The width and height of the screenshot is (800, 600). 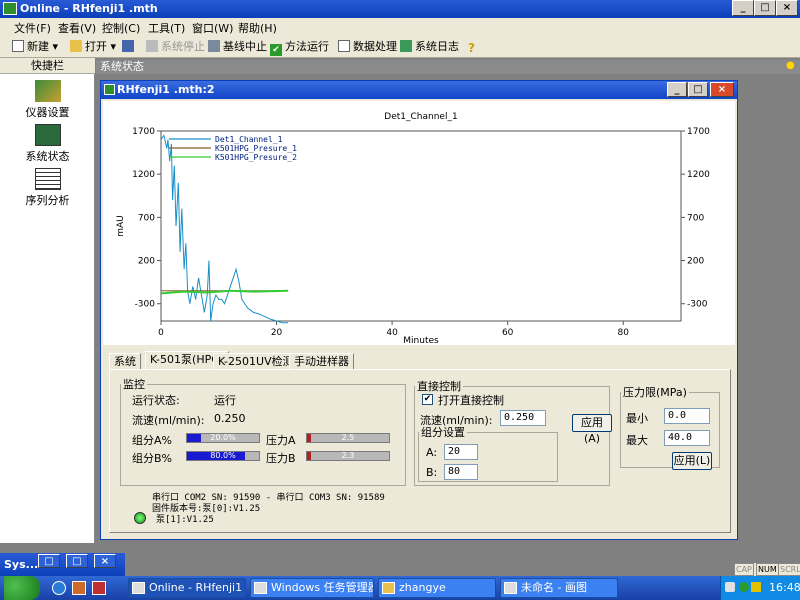 I want to click on baseline-icon, so click(x=214, y=46).